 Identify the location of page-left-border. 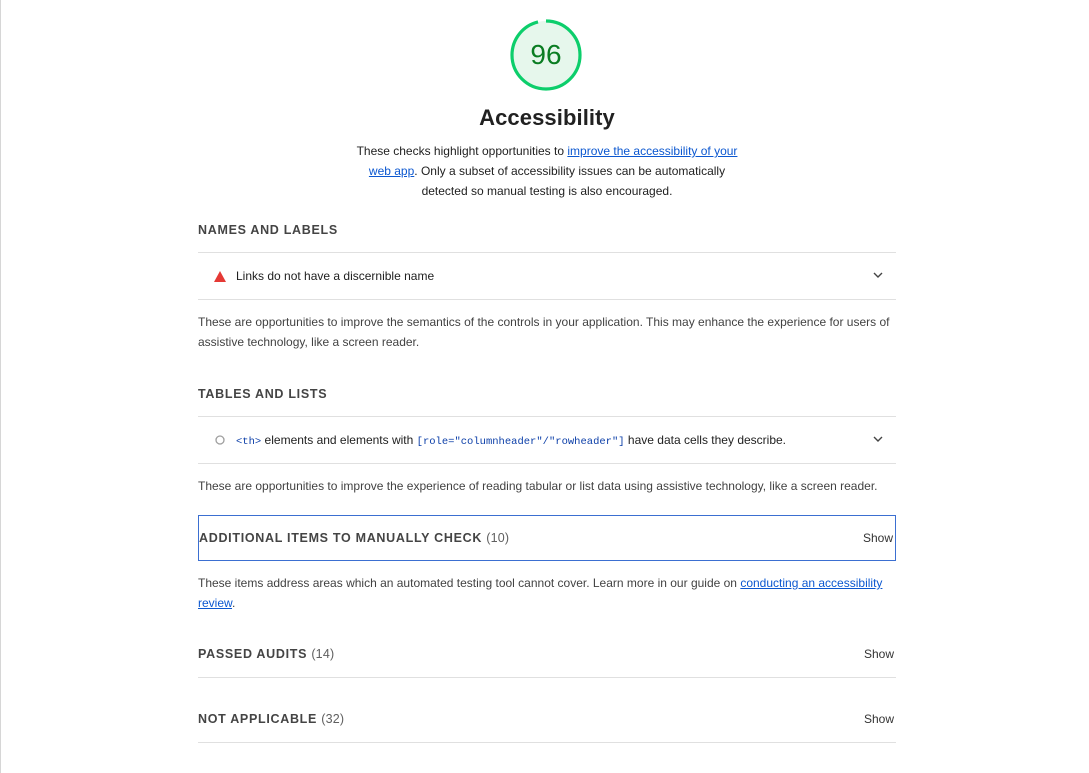
(0, 386).